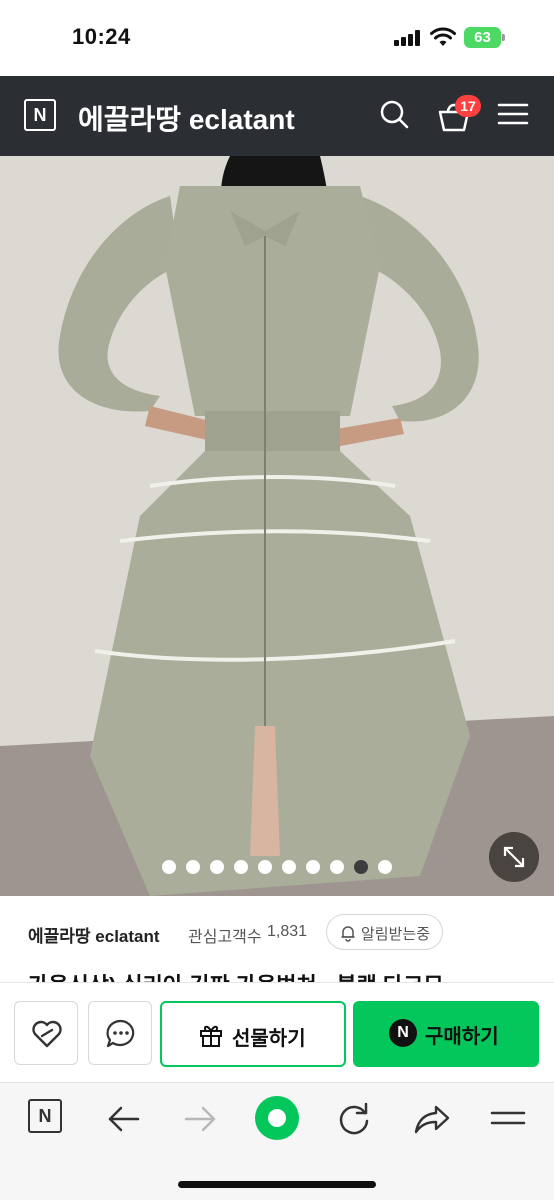 The height and width of the screenshot is (1200, 554). I want to click on image-carousel-dots, so click(277, 867).